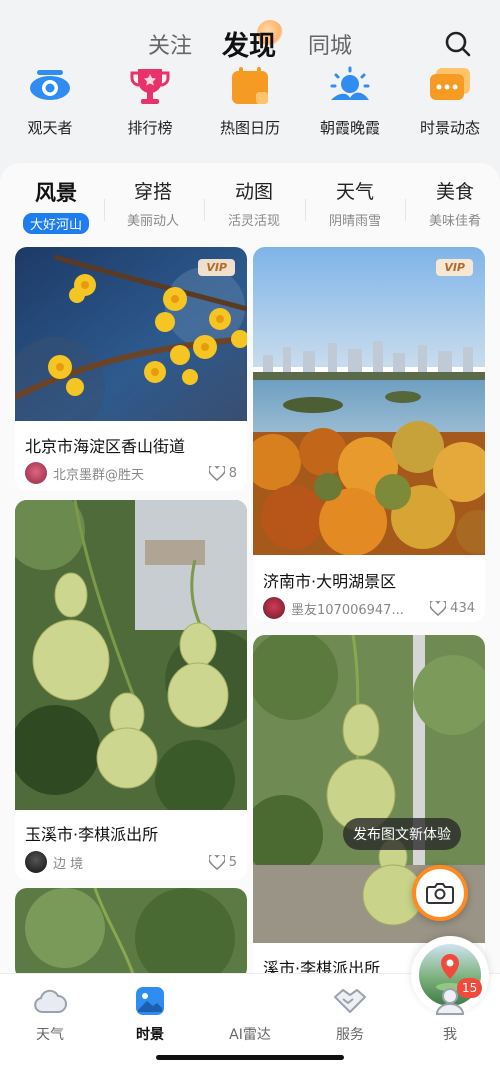  Describe the element at coordinates (150, 86) in the screenshot. I see `trophy-icon` at that location.